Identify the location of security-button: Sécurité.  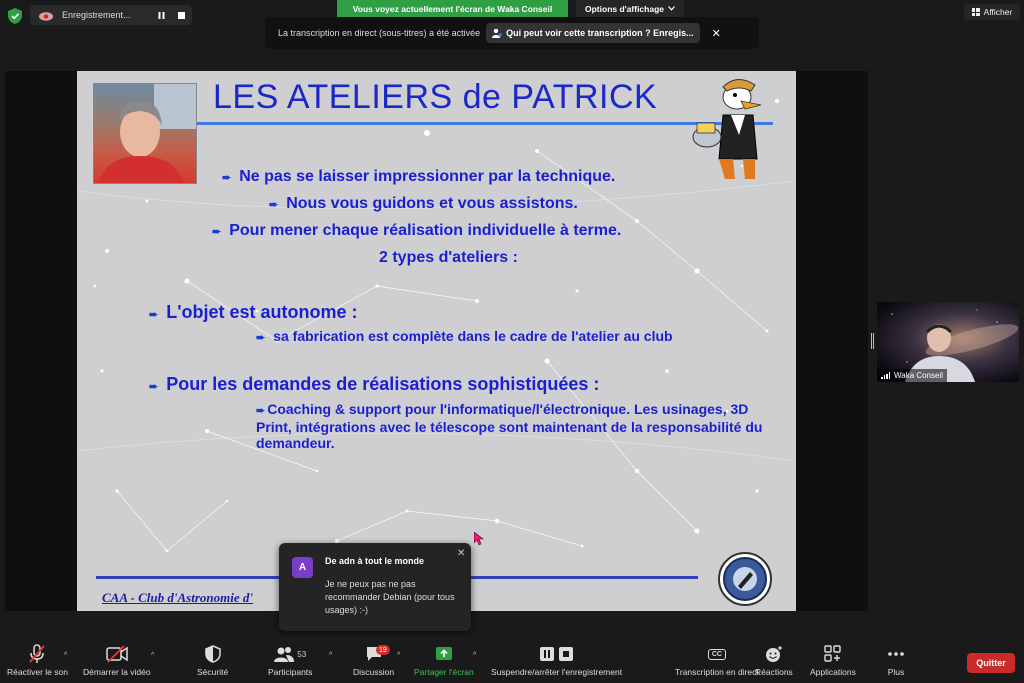
(212, 660).